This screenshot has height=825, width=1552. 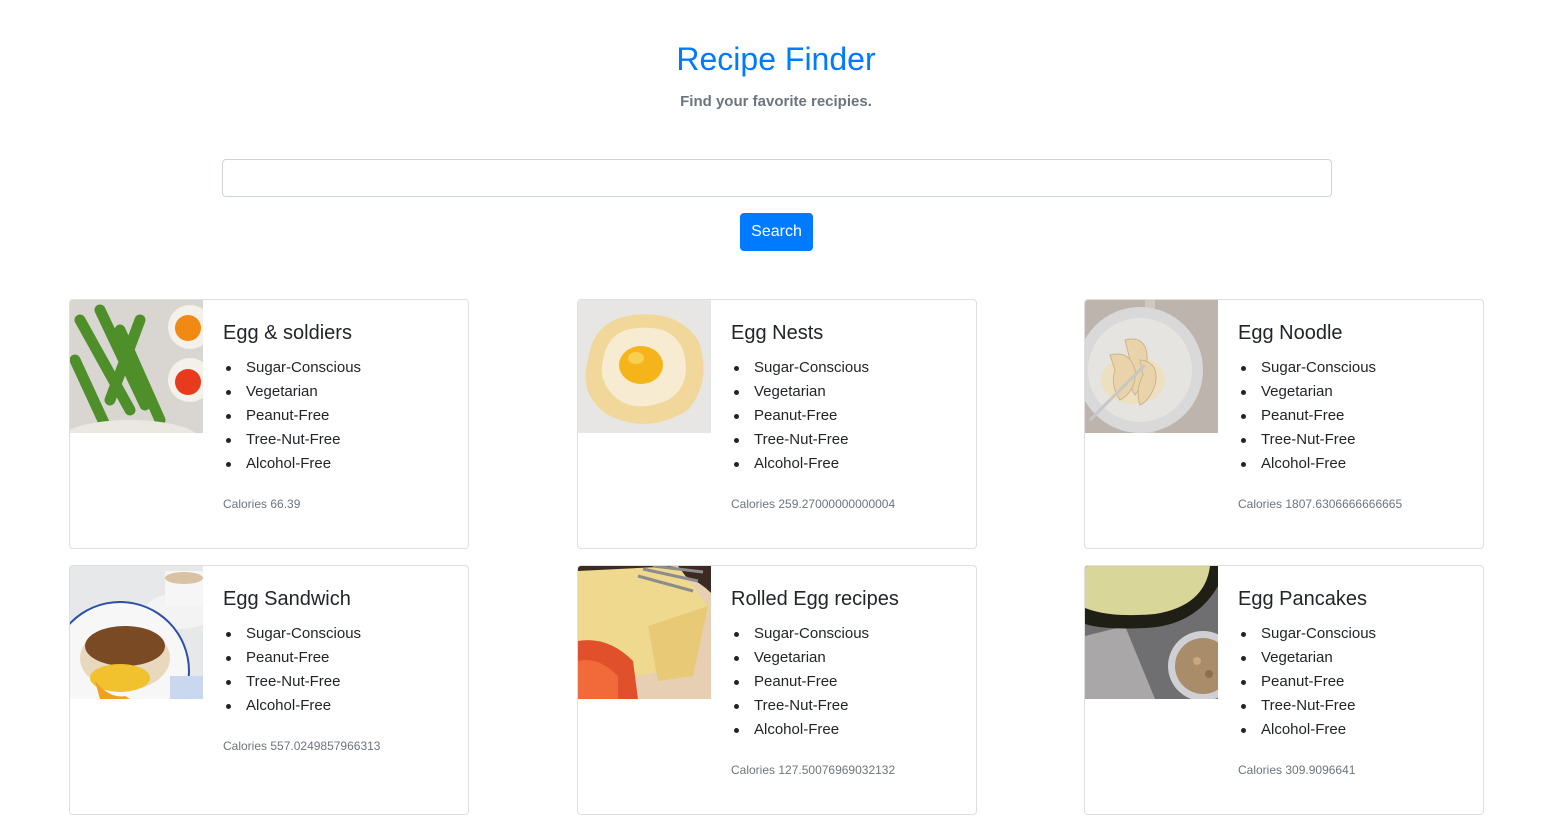 I want to click on page-title: Recipe Finder, so click(x=776, y=59).